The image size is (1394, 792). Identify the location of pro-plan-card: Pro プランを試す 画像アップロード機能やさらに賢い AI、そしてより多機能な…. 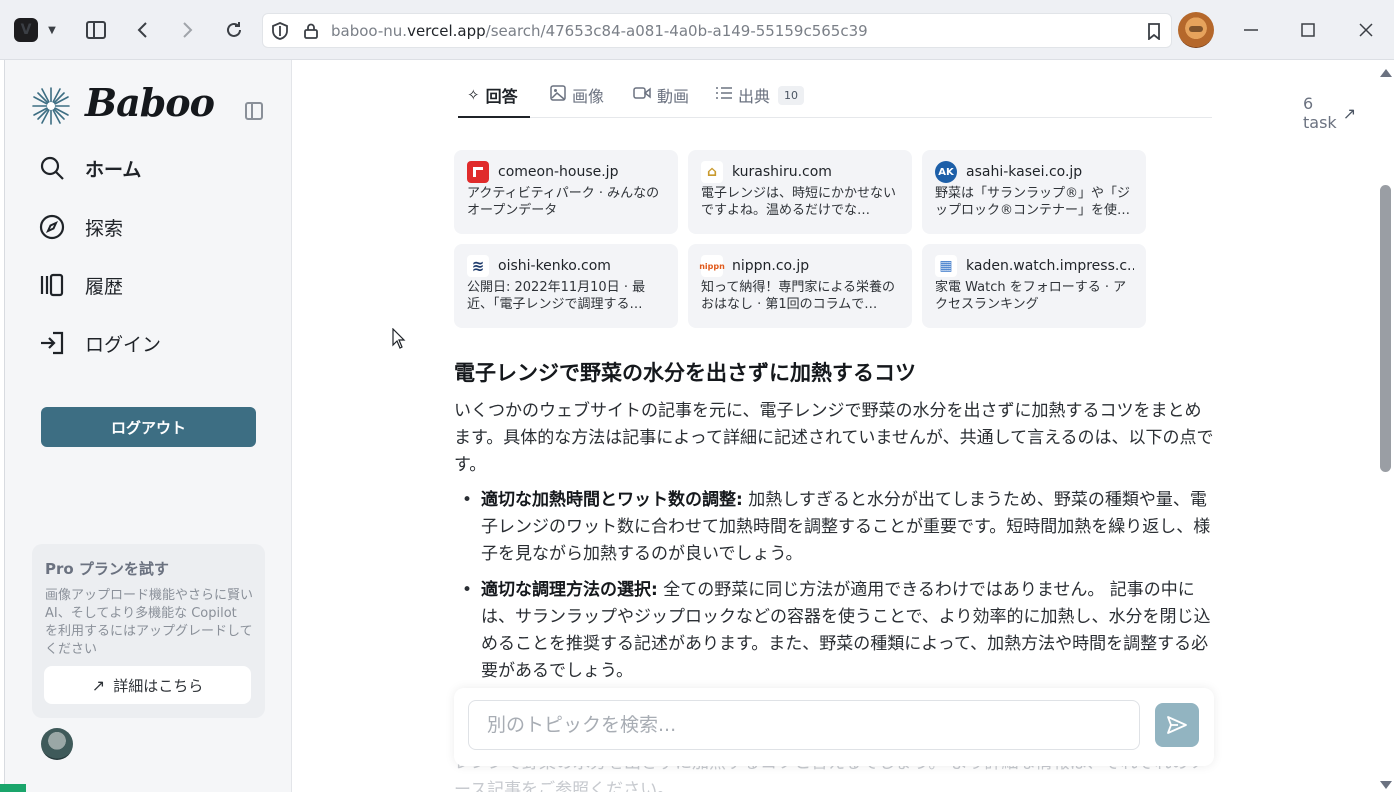
(148, 631).